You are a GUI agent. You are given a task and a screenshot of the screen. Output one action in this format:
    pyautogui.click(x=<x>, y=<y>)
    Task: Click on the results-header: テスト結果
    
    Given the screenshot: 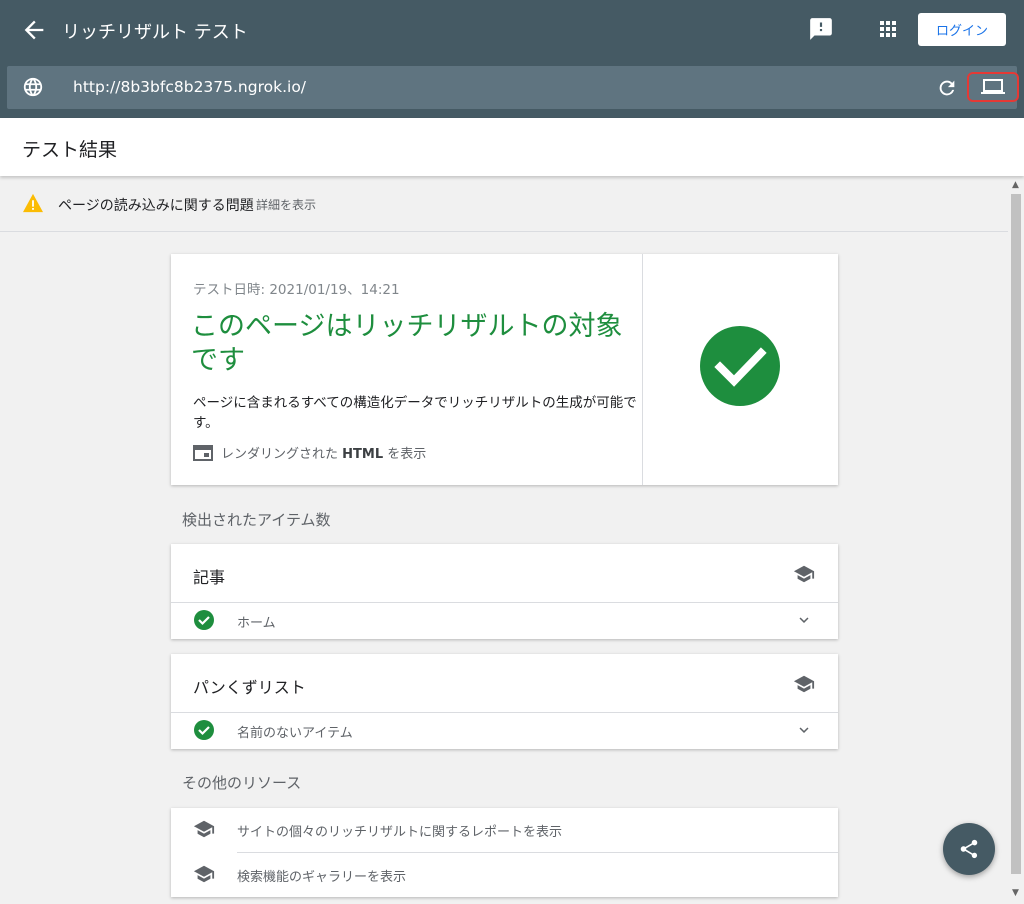 What is the action you would take?
    pyautogui.click(x=512, y=147)
    